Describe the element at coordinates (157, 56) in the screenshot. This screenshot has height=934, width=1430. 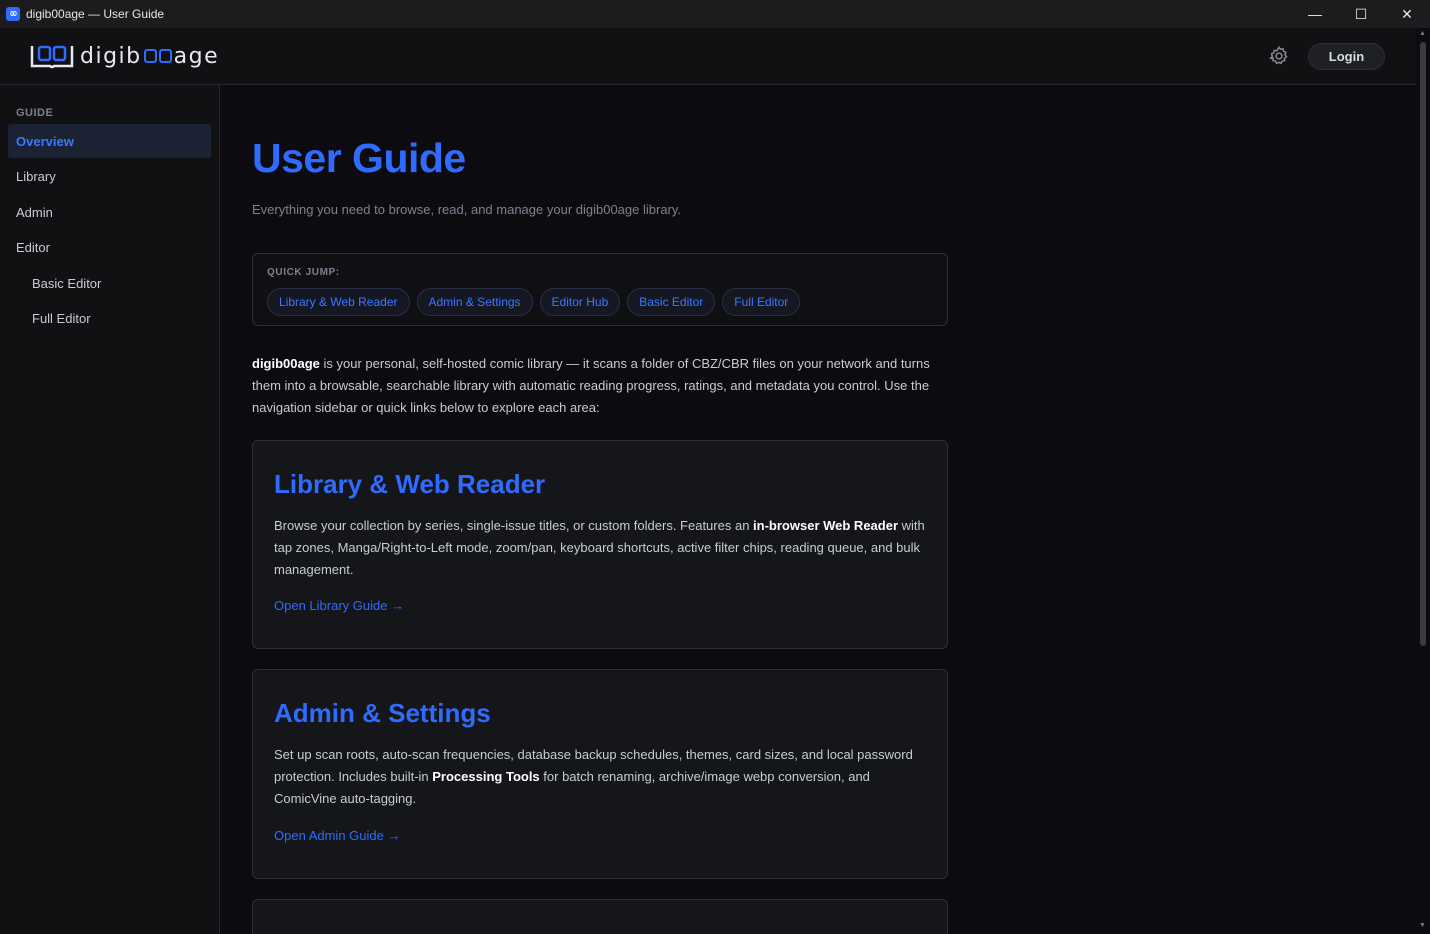
I see `logo-oo-mark` at that location.